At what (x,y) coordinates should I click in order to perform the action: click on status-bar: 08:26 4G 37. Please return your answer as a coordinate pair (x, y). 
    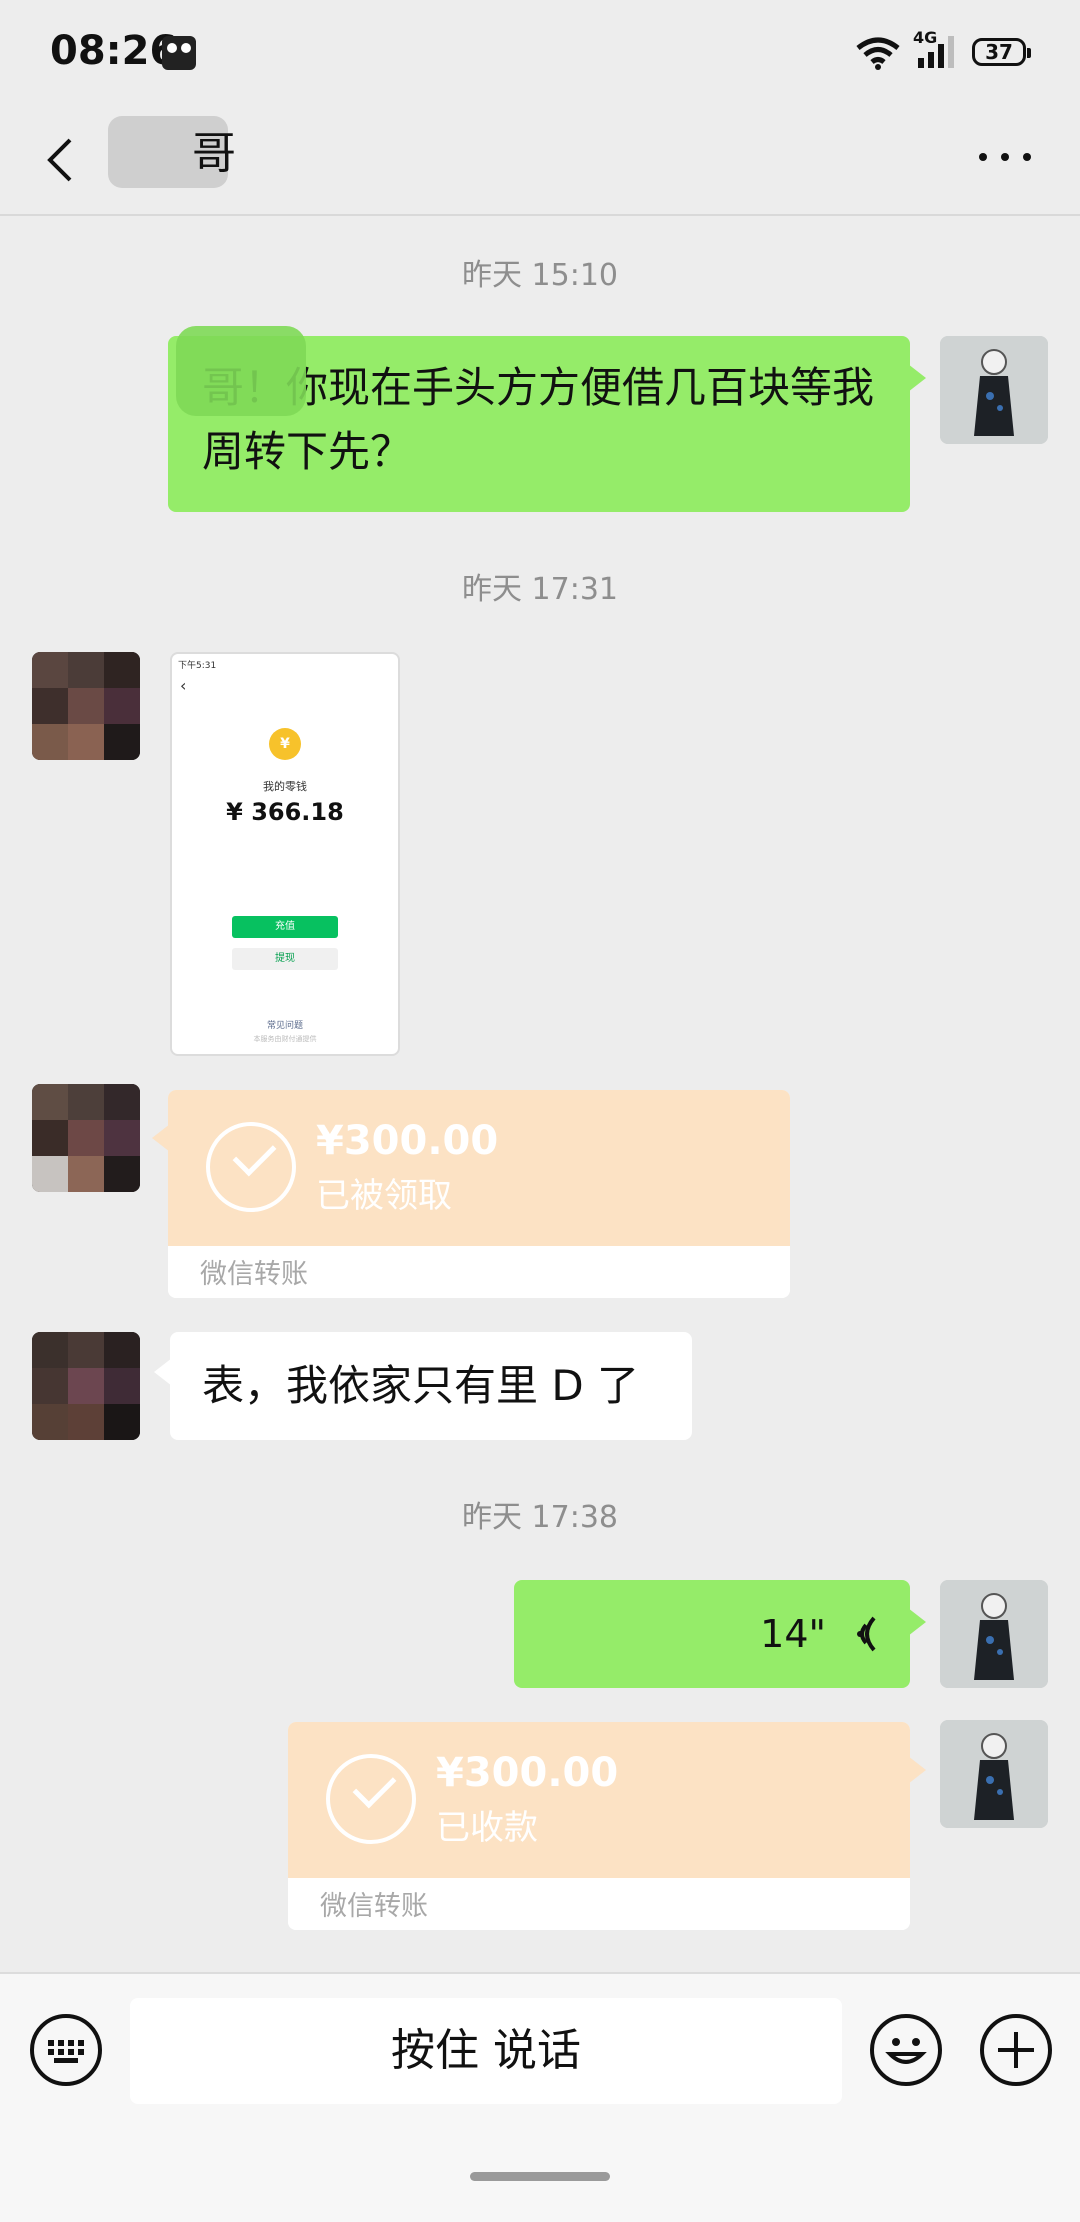
    Looking at the image, I should click on (540, 55).